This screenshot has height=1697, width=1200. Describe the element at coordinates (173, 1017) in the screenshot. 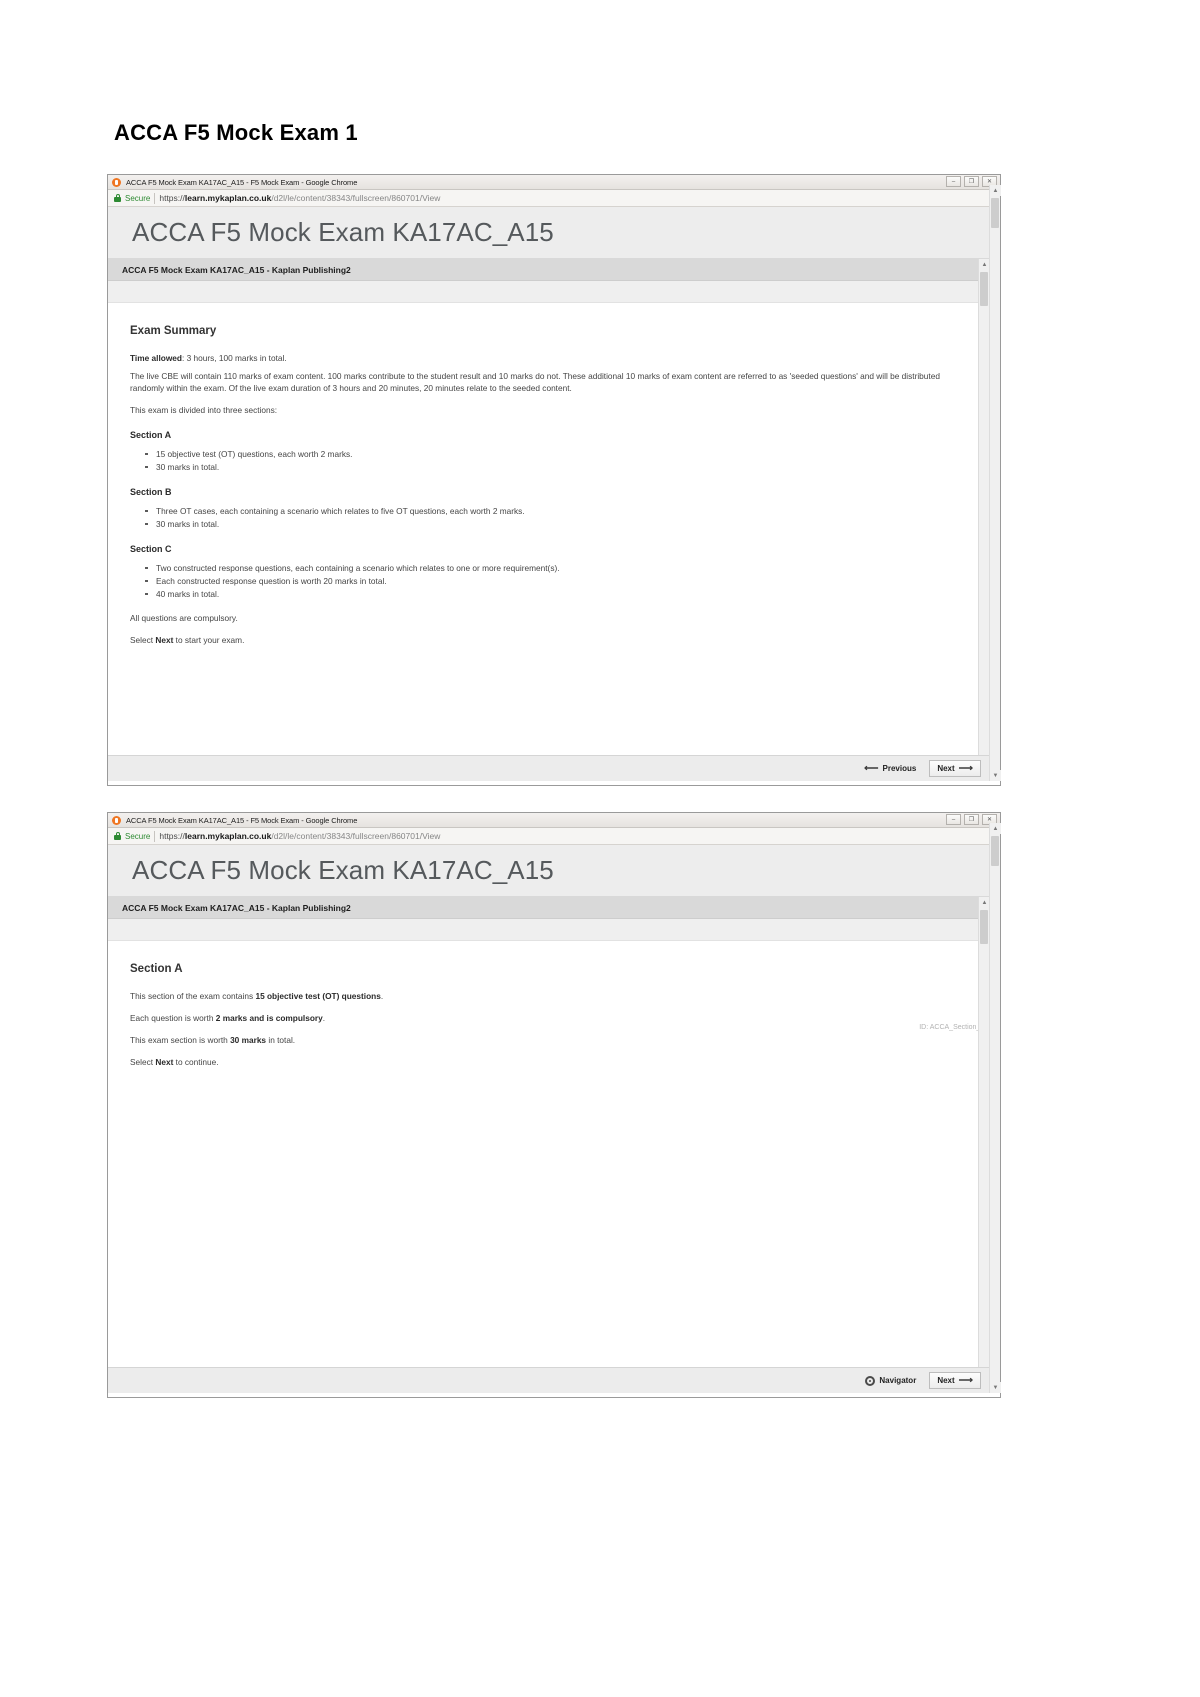

I see `line2-prefix: Each question is worth` at that location.